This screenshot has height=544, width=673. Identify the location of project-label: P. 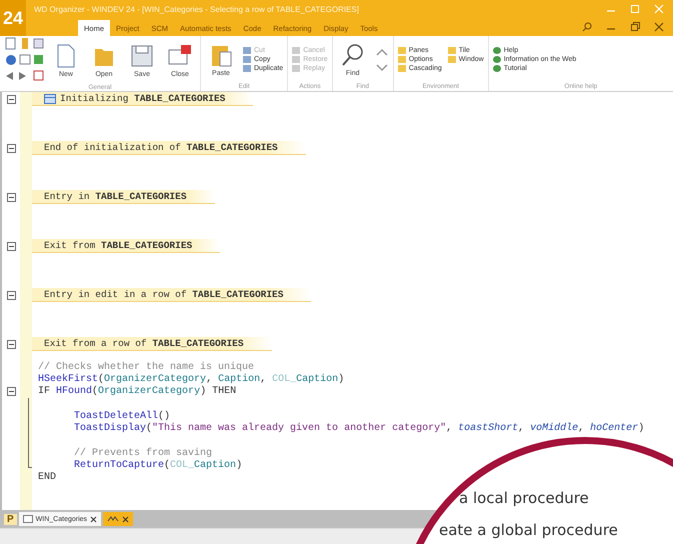
(10, 519).